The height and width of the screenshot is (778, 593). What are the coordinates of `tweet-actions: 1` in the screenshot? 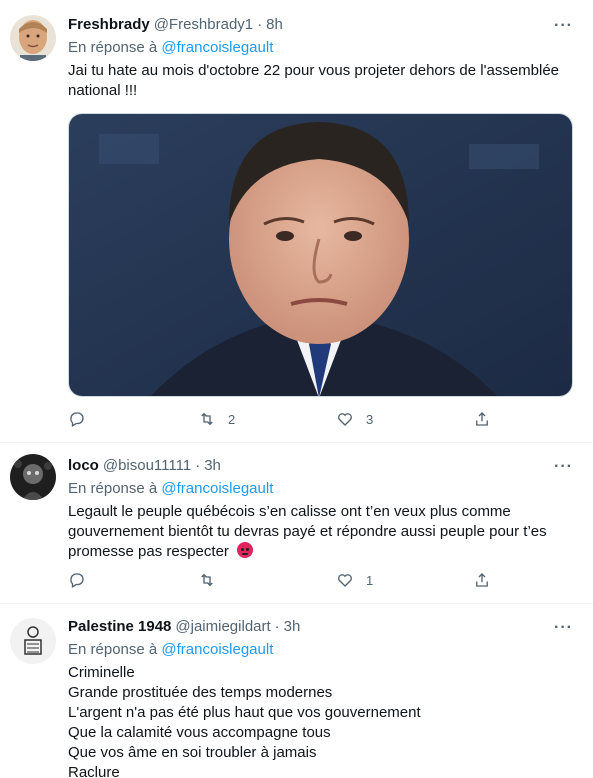 It's located at (288, 580).